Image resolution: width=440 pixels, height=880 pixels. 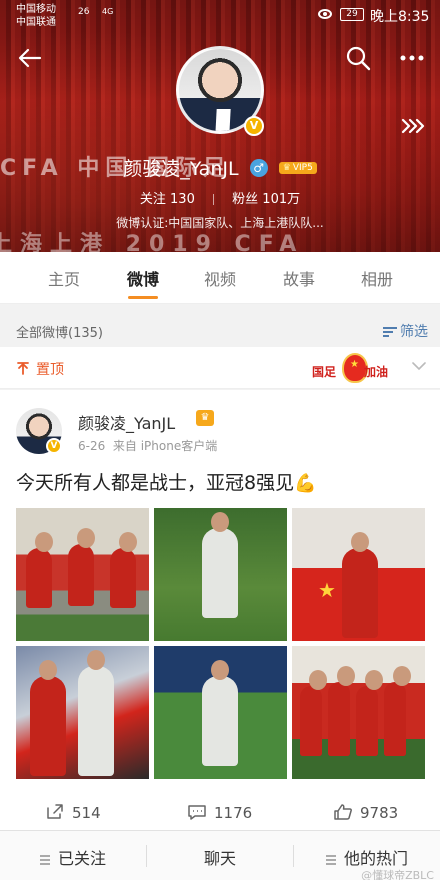 I want to click on following-label: 关注, so click(x=152, y=199).